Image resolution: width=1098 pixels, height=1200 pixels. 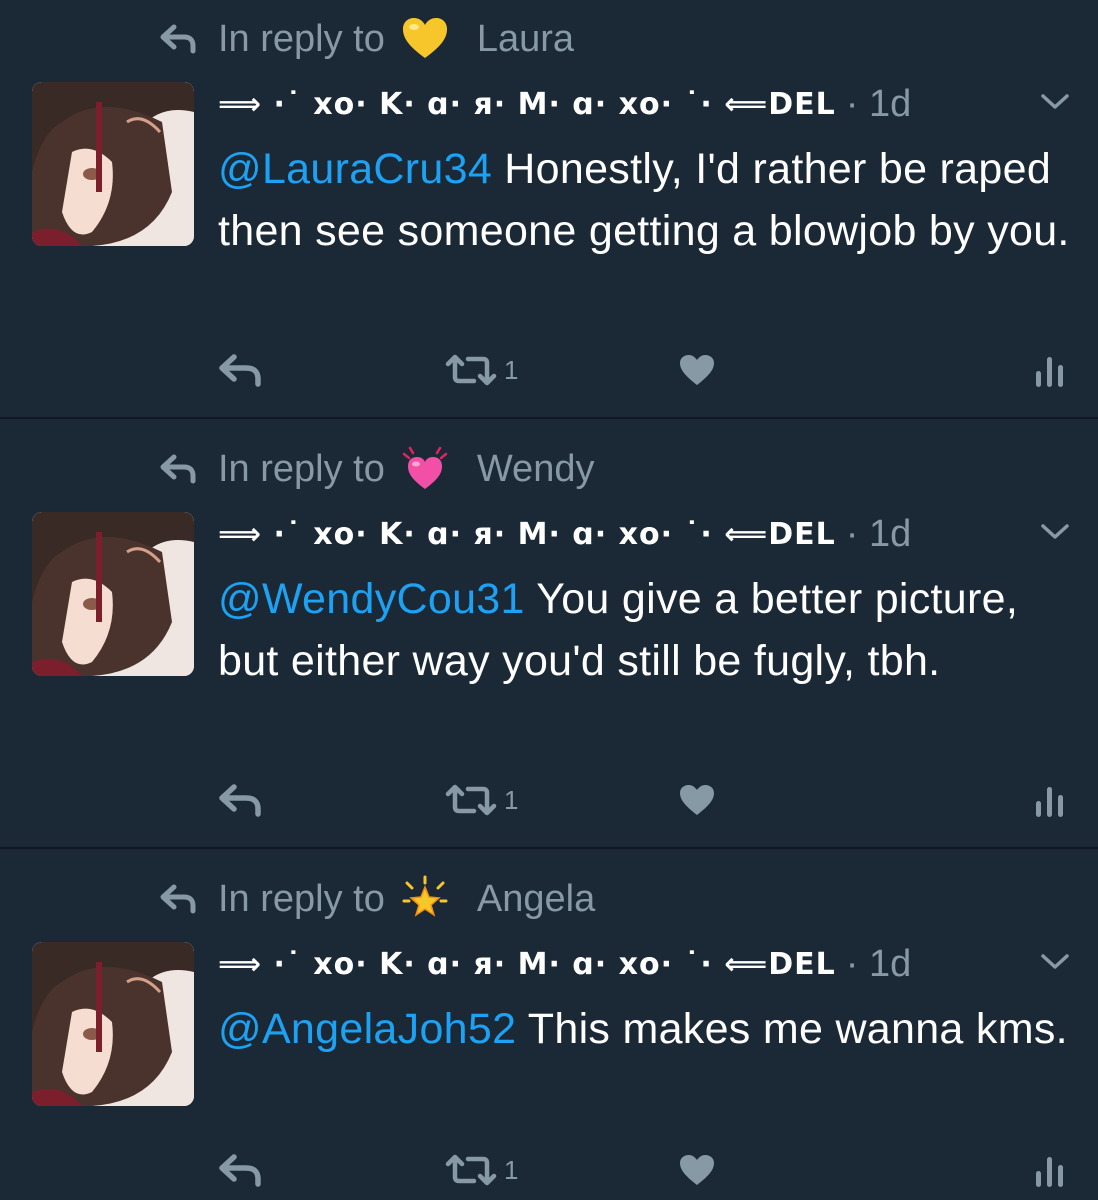 I want to click on reply-context: In reply to Angela, so click(x=377, y=899).